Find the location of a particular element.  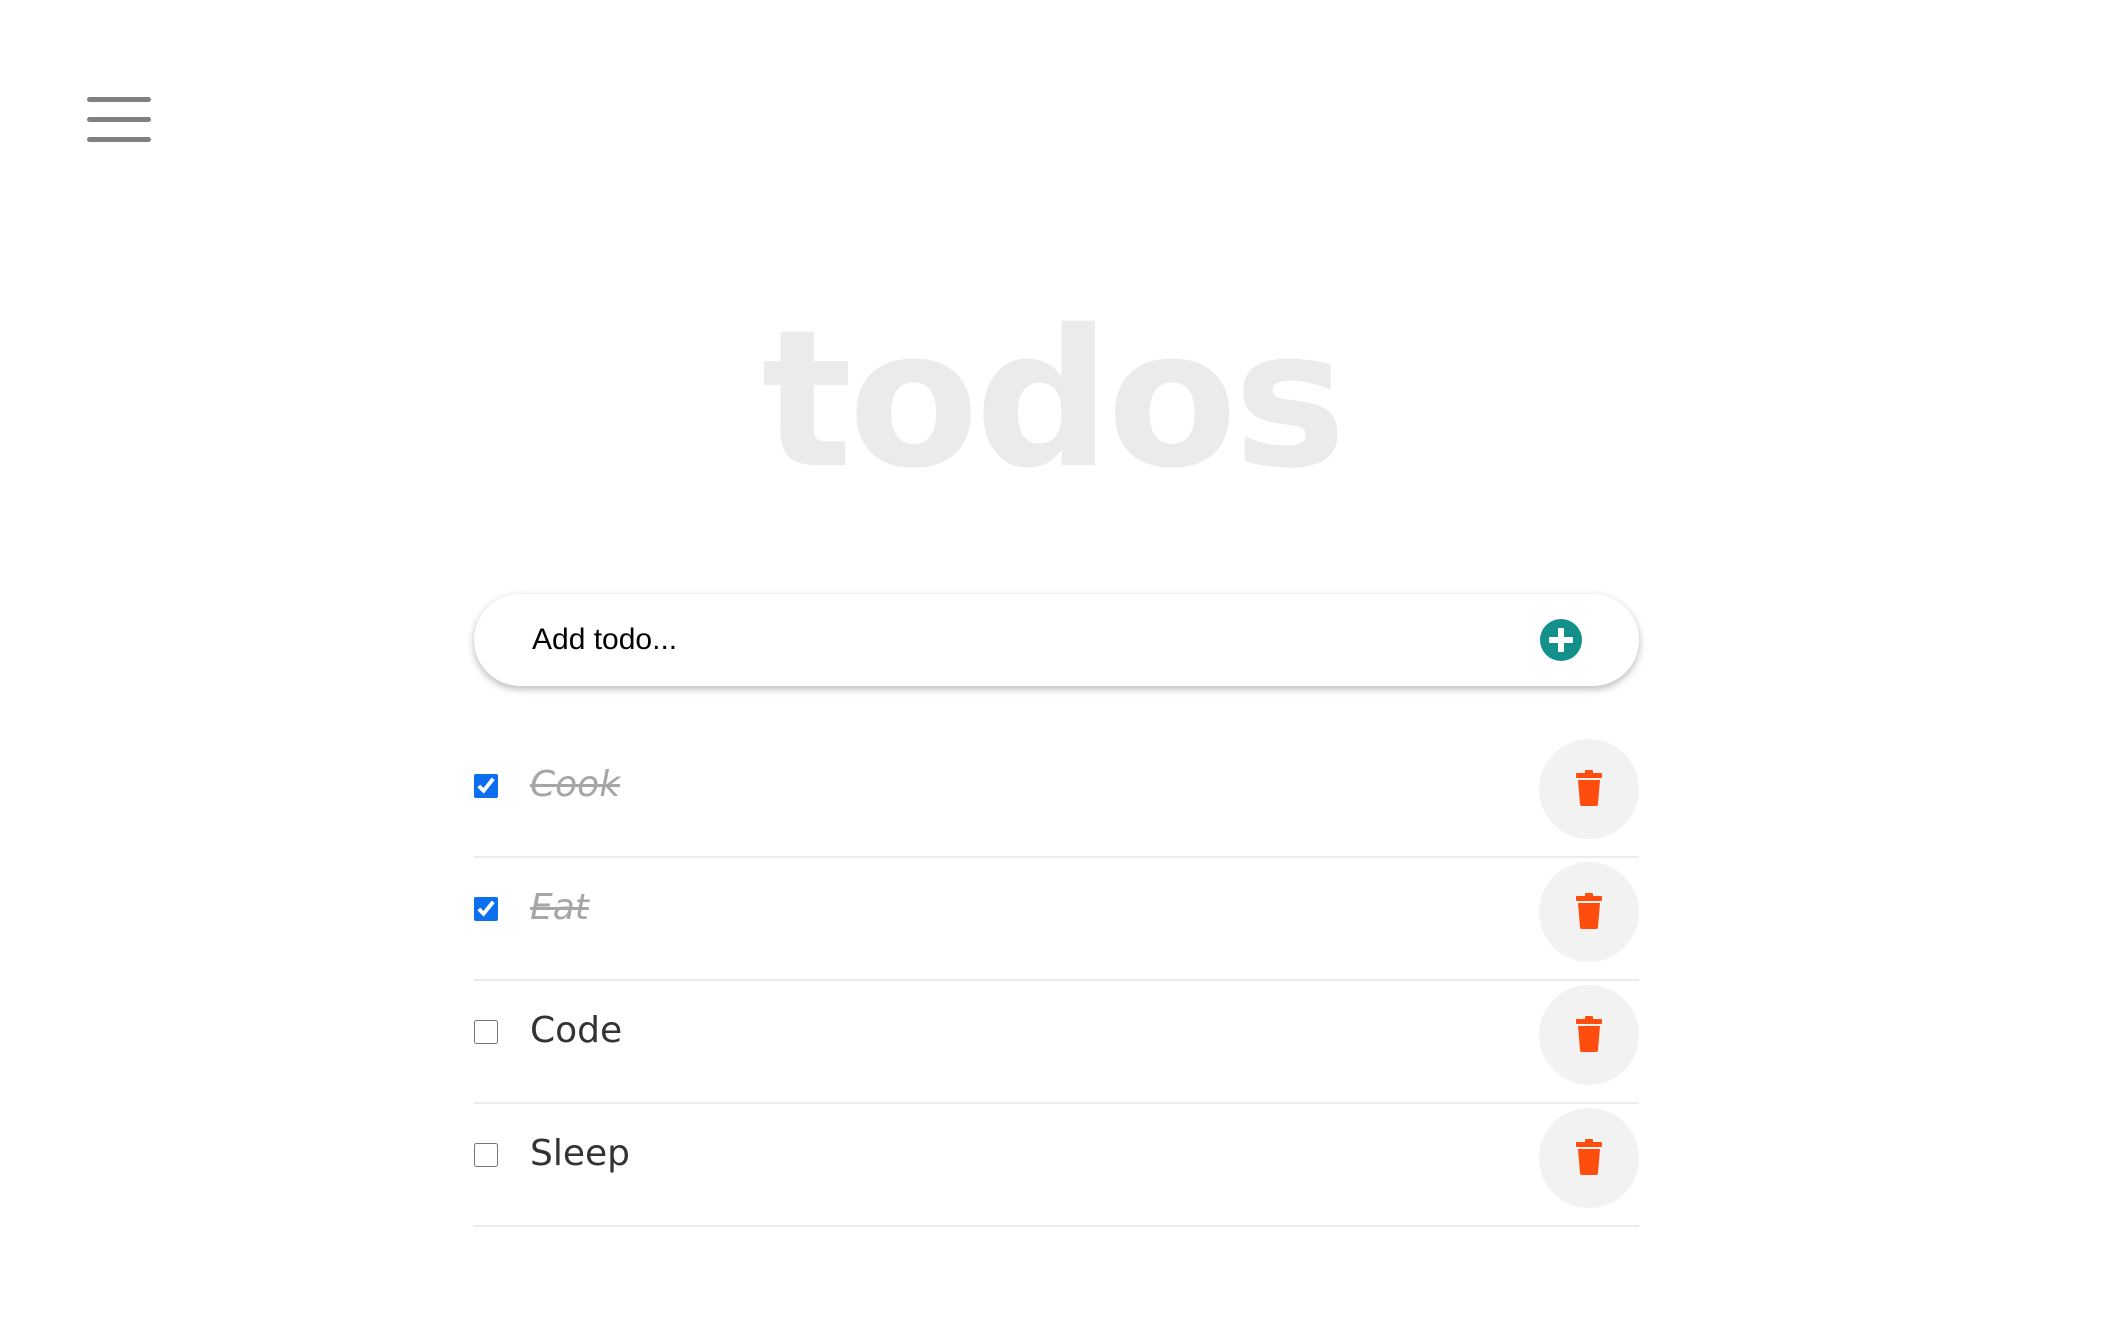

todo-label: Eat is located at coordinates (559, 907).